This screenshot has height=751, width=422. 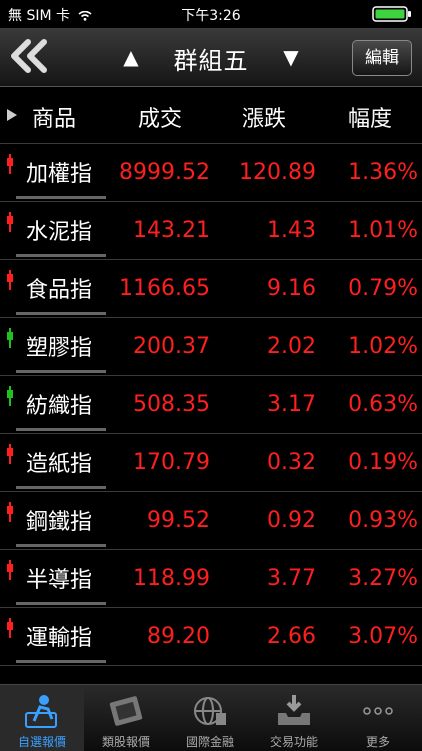 What do you see at coordinates (211, 61) in the screenshot?
I see `page-title: 群組五` at bounding box center [211, 61].